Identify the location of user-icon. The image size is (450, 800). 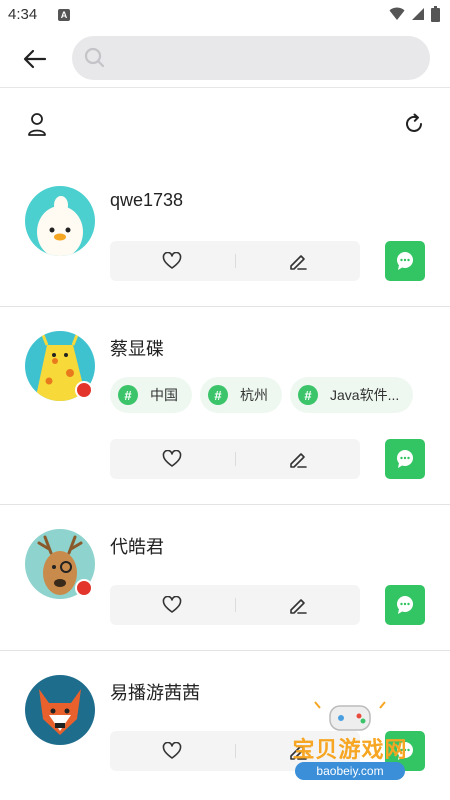
(37, 124).